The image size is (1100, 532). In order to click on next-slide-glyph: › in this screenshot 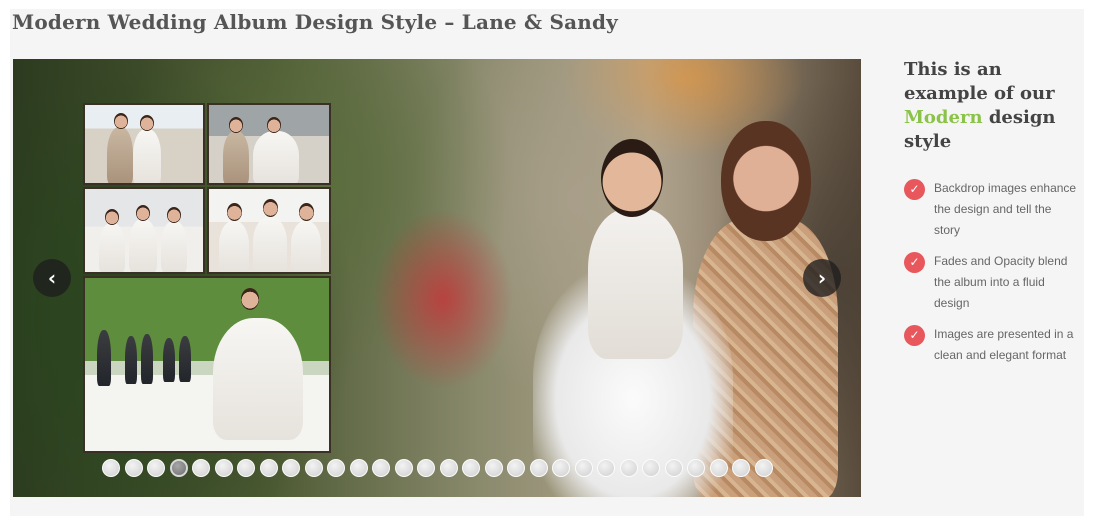, I will do `click(822, 278)`.